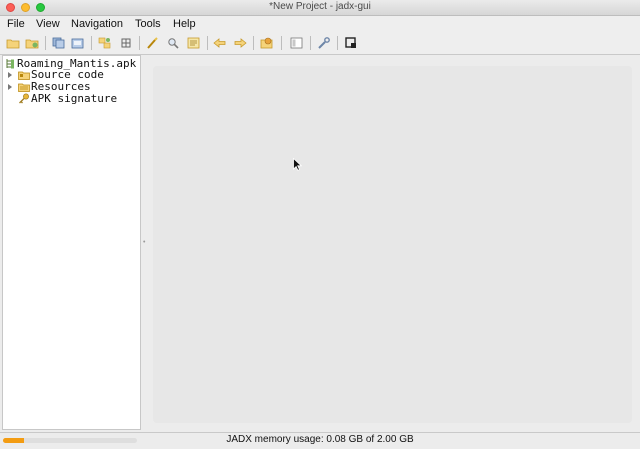 Image resolution: width=640 pixels, height=449 pixels. What do you see at coordinates (324, 43) in the screenshot?
I see `preferences-icon` at bounding box center [324, 43].